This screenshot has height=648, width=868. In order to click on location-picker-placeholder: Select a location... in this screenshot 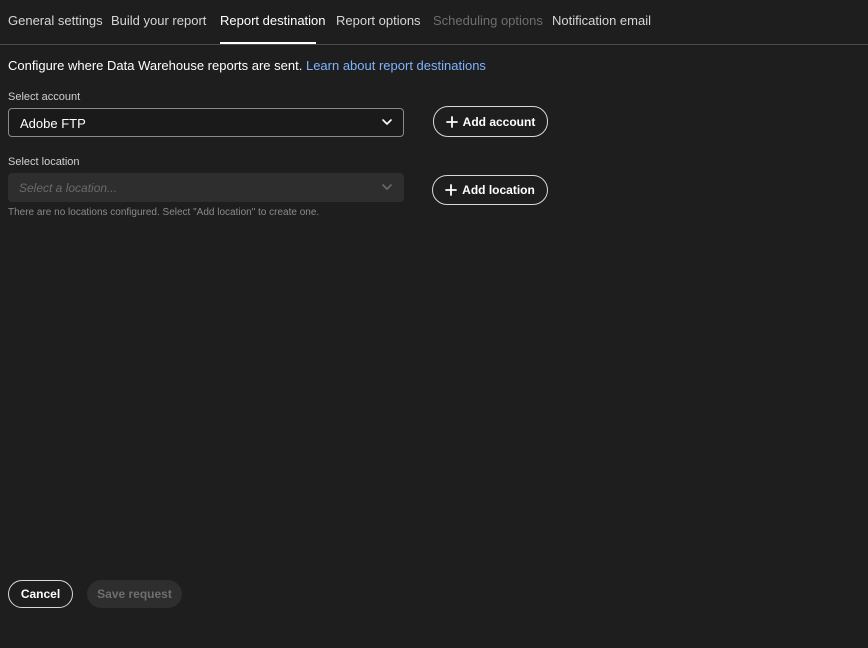, I will do `click(68, 188)`.